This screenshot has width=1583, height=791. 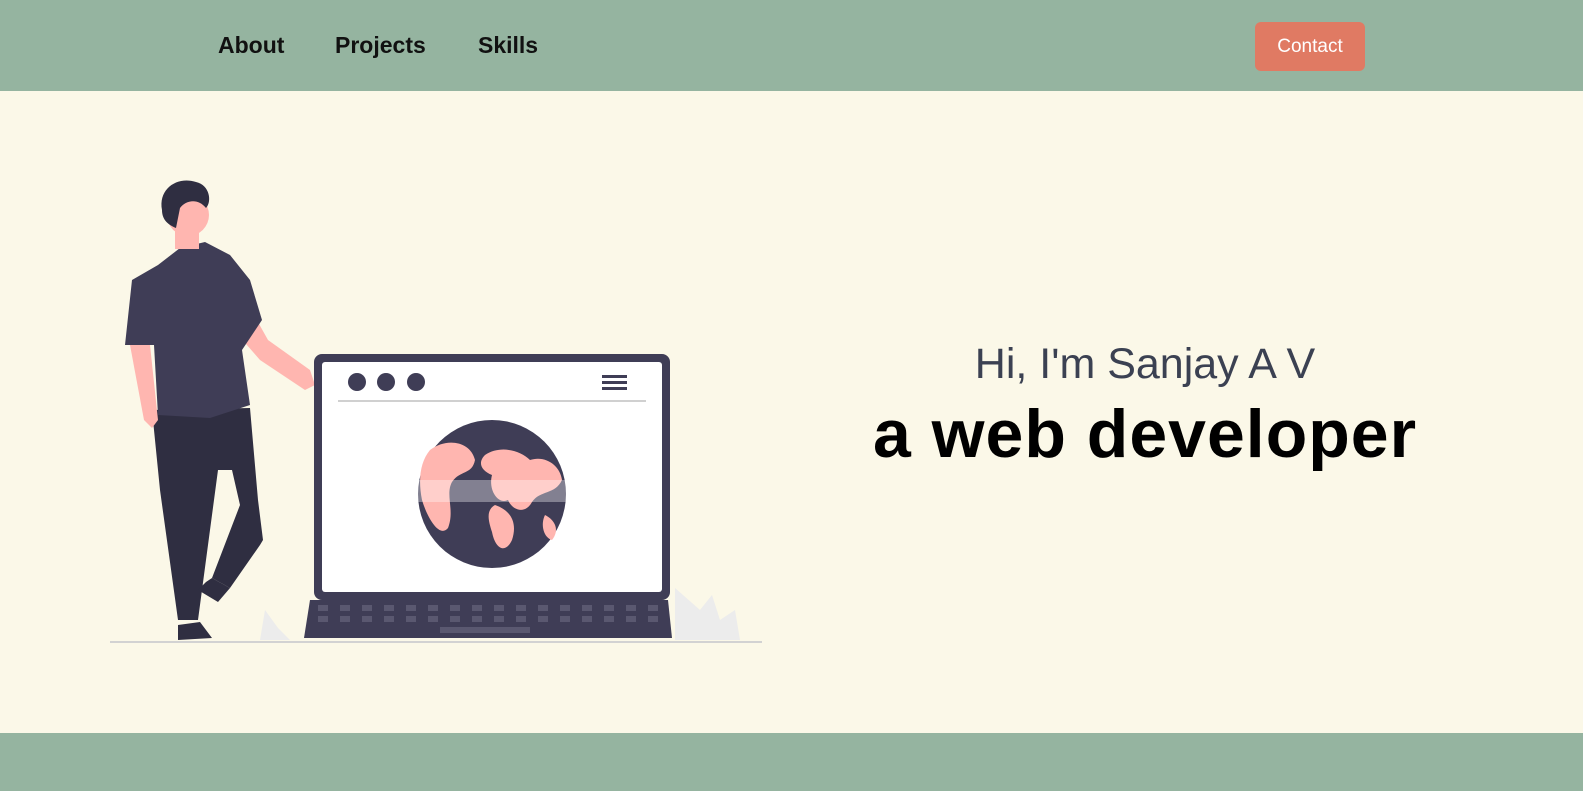 I want to click on hero-role: a web developer, so click(x=1145, y=434).